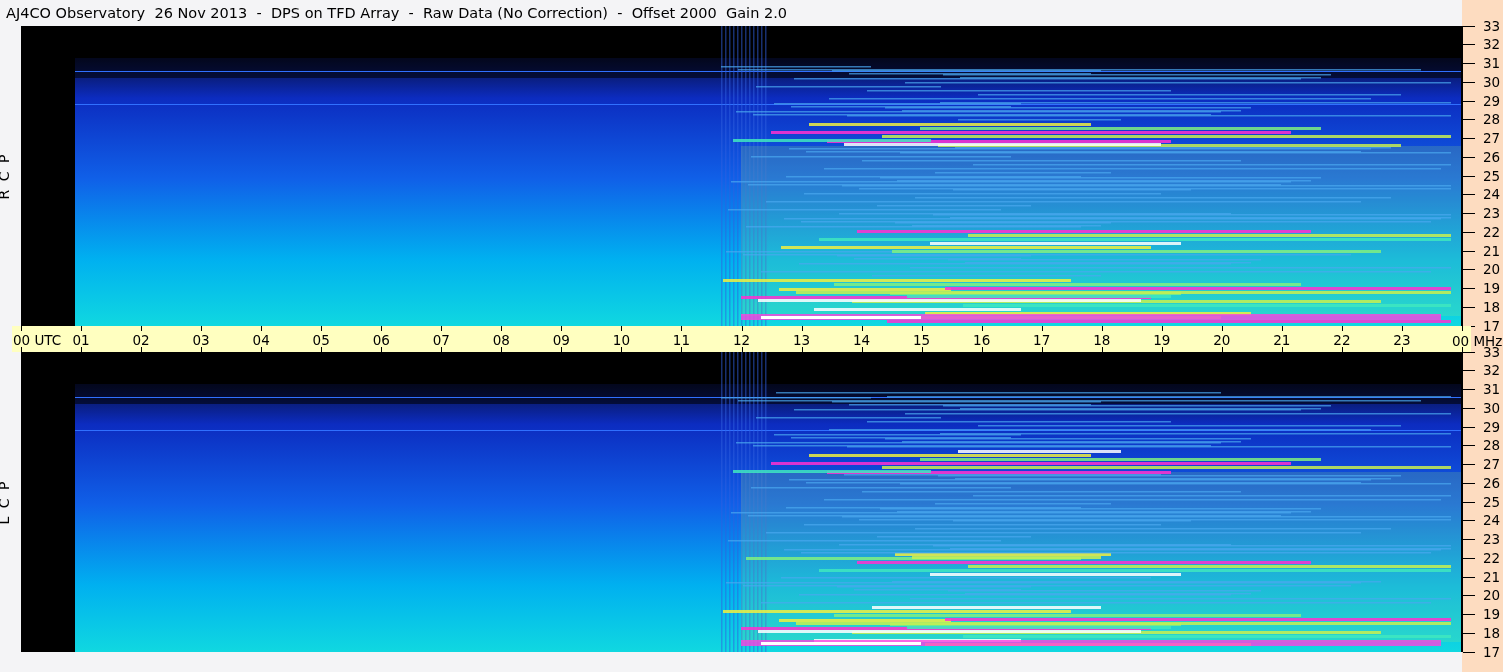 This screenshot has height=672, width=1503. Describe the element at coordinates (862, 340) in the screenshot. I see `time-label: 14` at that location.